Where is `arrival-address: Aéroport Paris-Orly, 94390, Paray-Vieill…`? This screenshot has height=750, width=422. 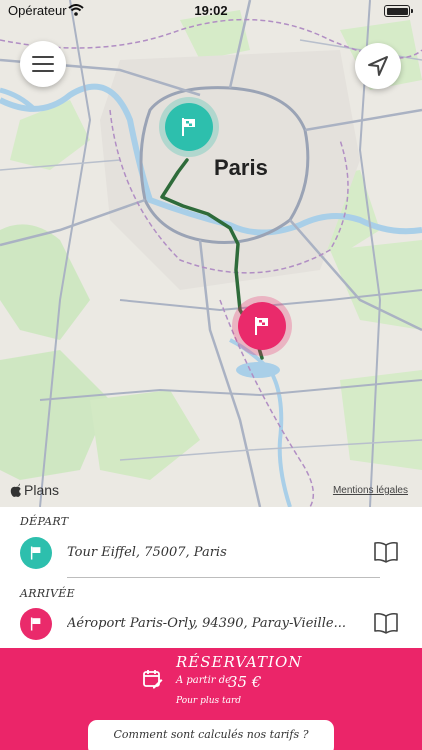
arrival-address: Aéroport Paris-Orly, 94390, Paray-Vieill… is located at coordinates (209, 623).